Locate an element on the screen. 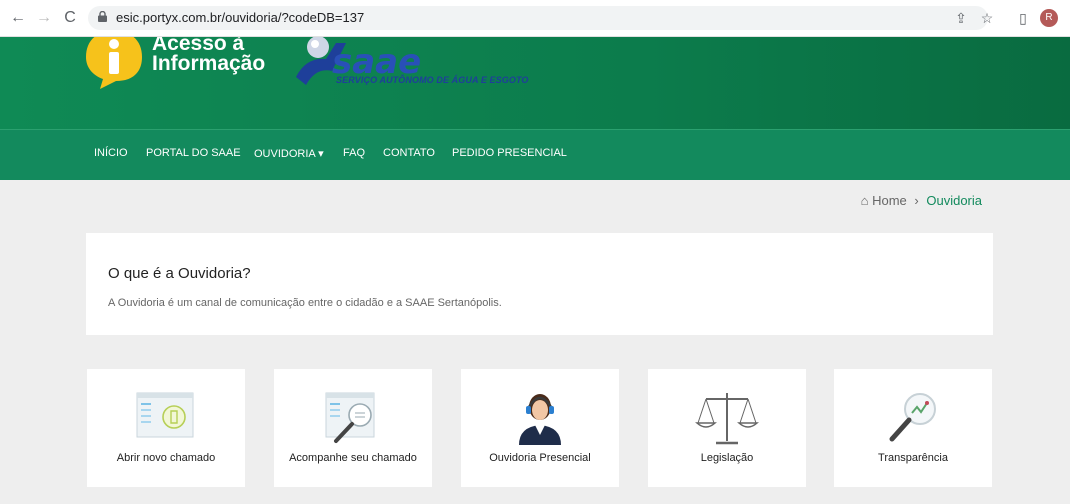 This screenshot has width=1070, height=504. card-acompanhe-chamado: Acompanhe seu chamado is located at coordinates (353, 428).